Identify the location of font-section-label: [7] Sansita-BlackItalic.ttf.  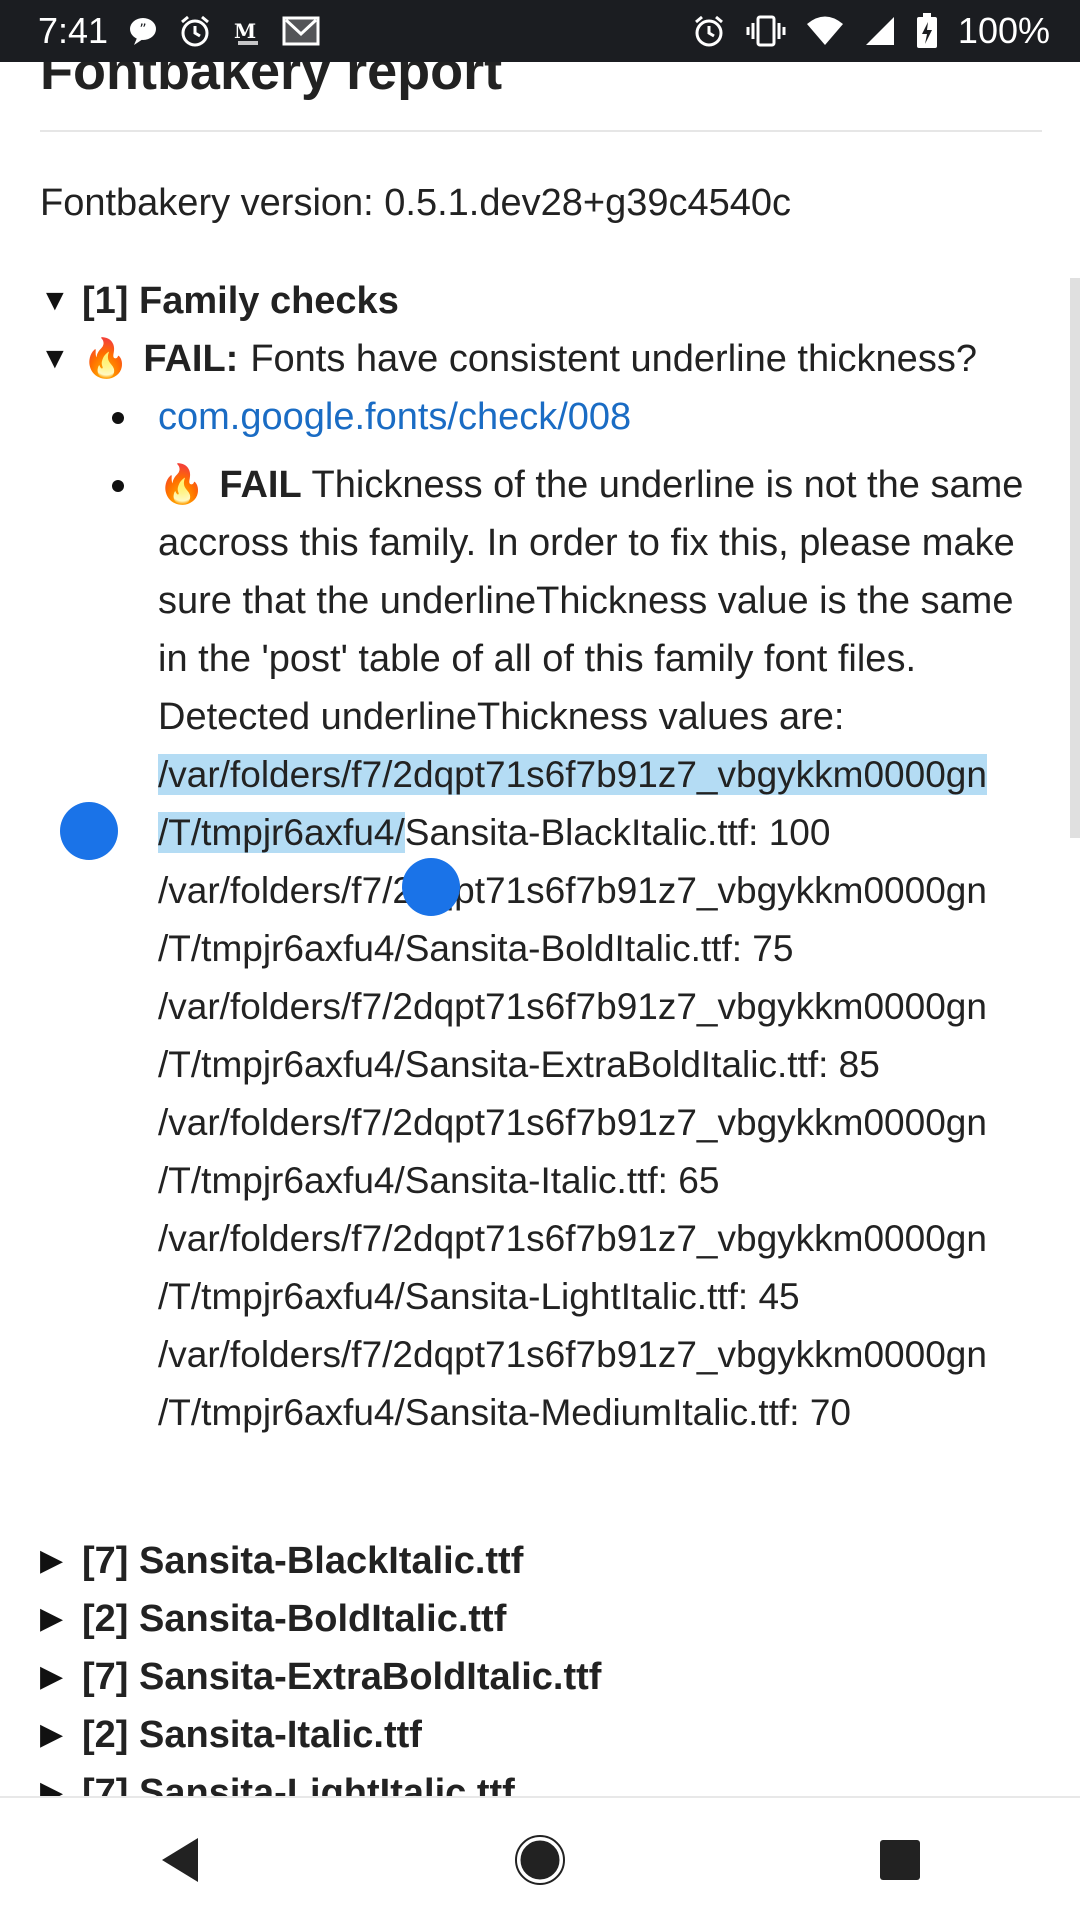
(303, 1561).